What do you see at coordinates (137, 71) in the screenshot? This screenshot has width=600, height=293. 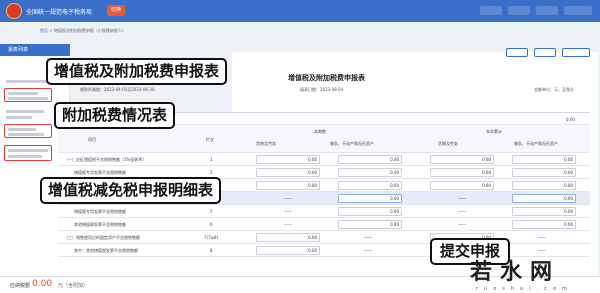 I see `callout-main-form: 增值税及附加税费申报表` at bounding box center [137, 71].